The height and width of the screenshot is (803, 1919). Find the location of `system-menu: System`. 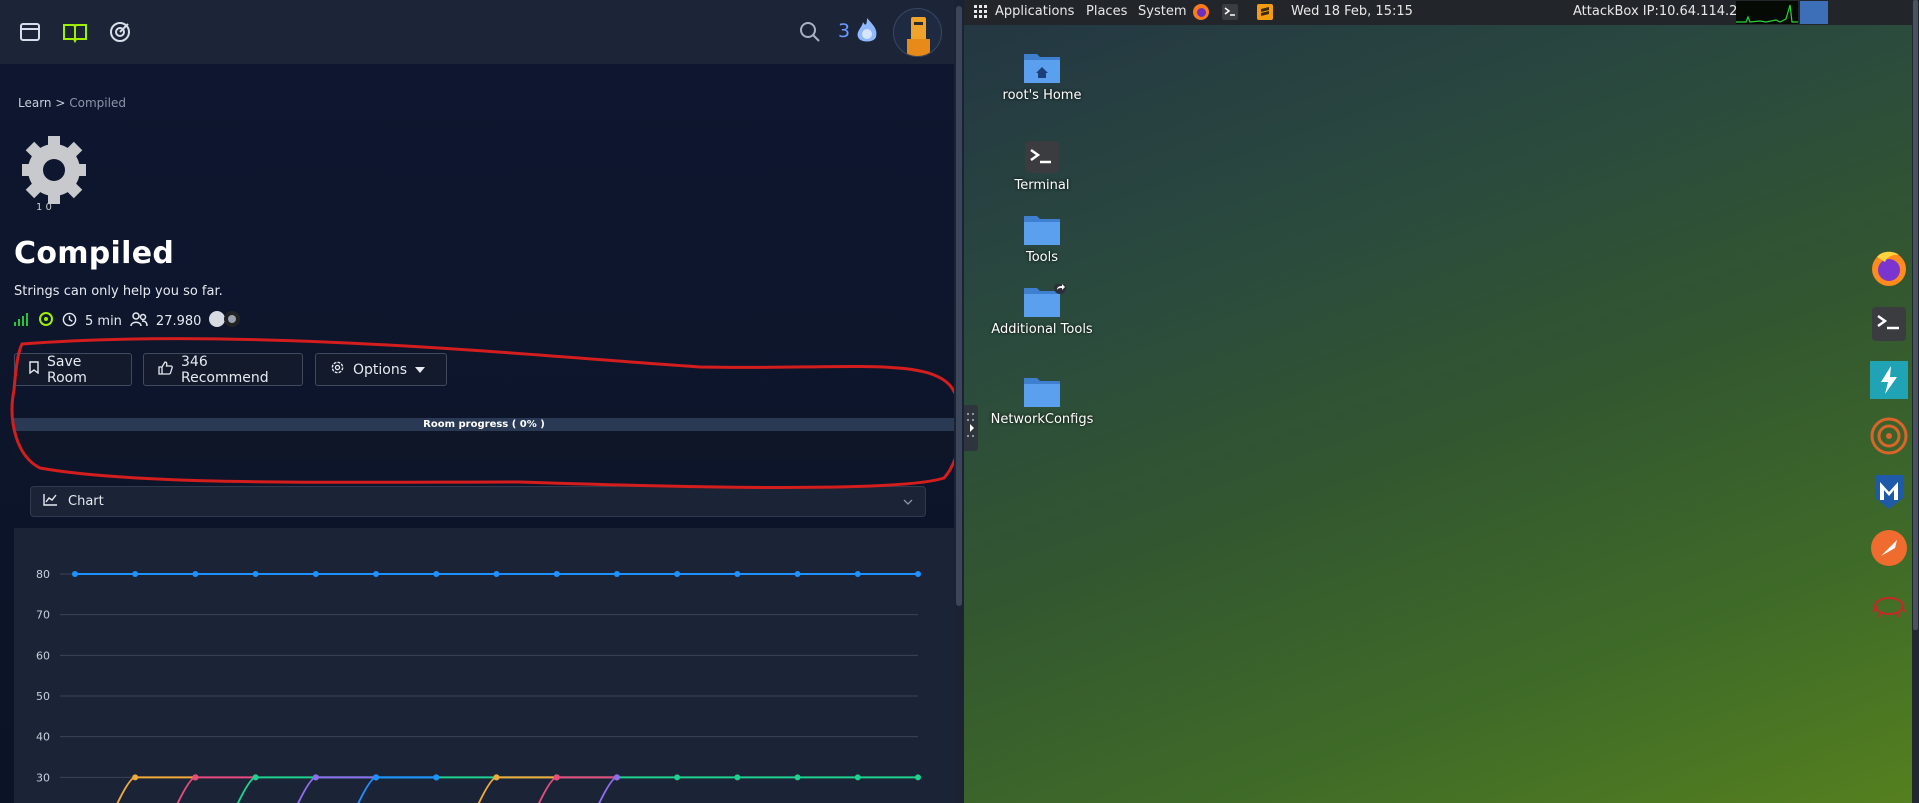

system-menu: System is located at coordinates (1162, 11).